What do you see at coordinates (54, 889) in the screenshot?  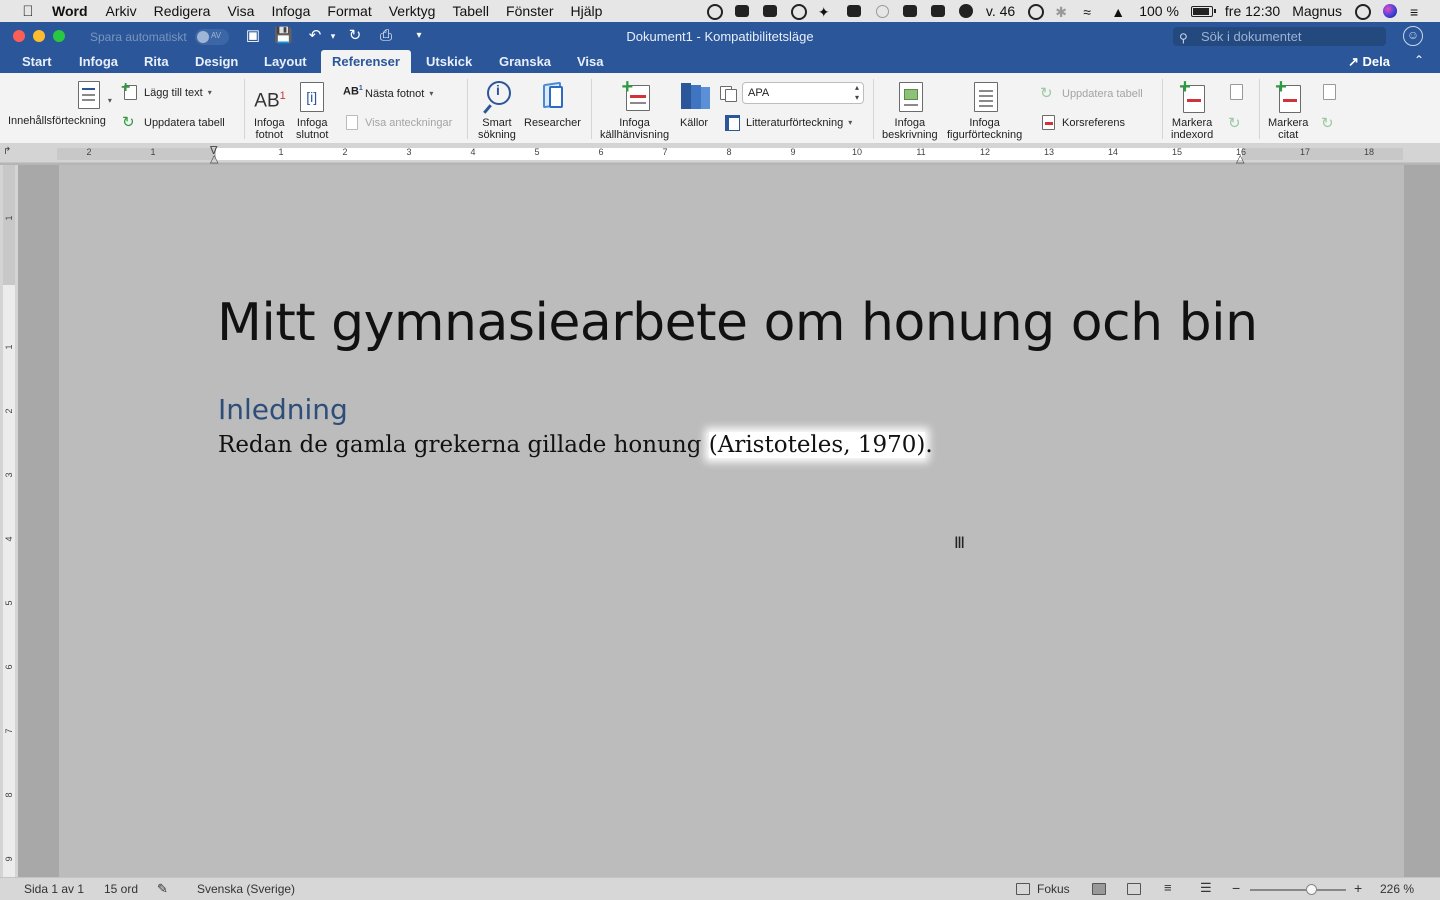 I see `page-count: Sida 1 av 1` at bounding box center [54, 889].